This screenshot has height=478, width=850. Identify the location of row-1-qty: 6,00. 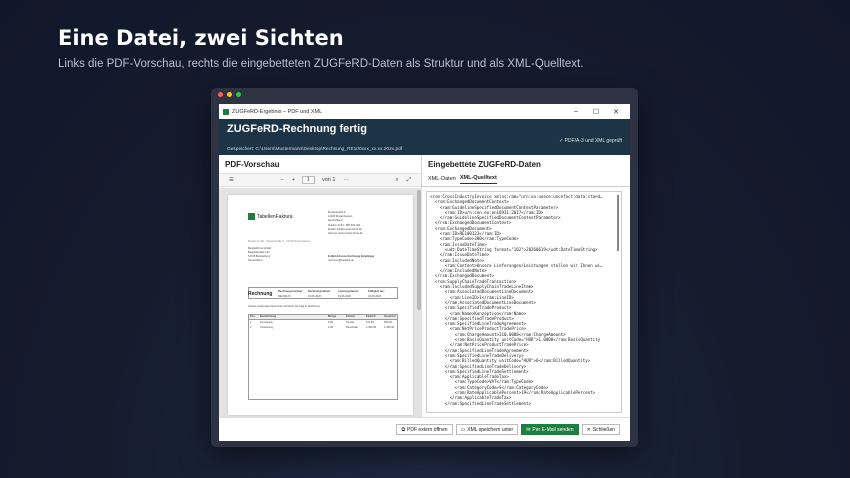
(331, 322).